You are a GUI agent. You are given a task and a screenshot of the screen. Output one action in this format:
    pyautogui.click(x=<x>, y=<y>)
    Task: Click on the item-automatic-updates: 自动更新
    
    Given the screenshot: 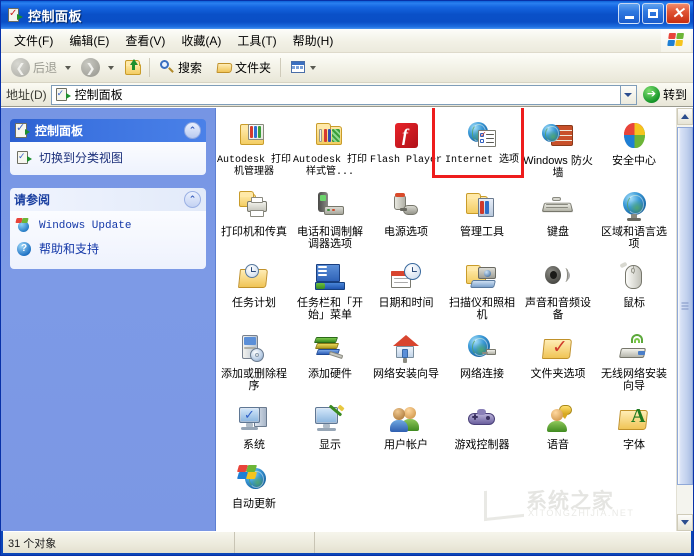 What is the action you would take?
    pyautogui.click(x=254, y=485)
    